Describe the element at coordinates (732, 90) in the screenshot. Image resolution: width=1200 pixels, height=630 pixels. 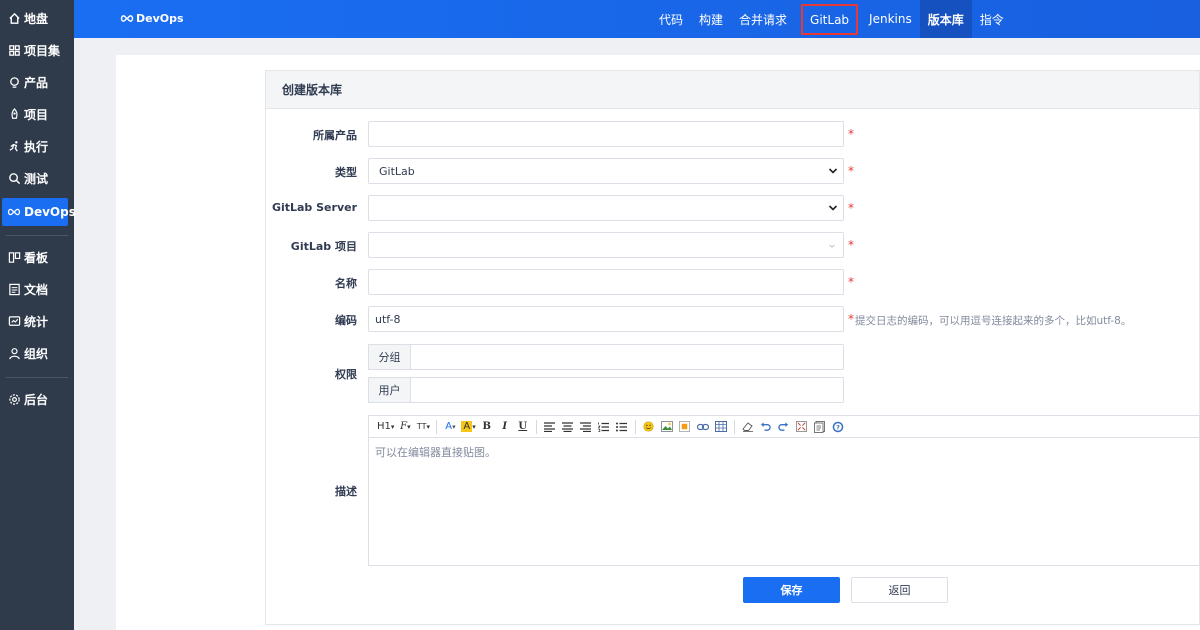
I see `panel-title: 创建版本库` at that location.